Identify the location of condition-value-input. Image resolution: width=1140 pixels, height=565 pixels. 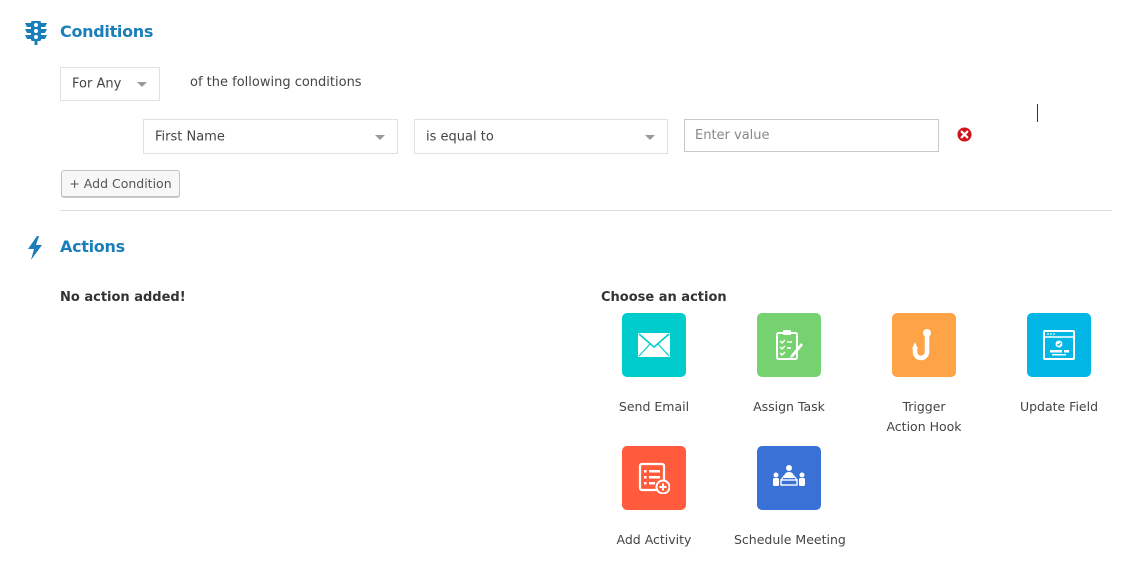
(811, 135).